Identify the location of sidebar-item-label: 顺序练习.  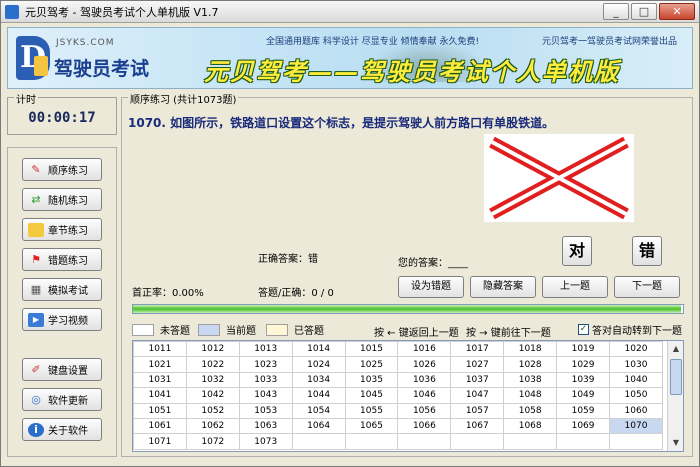
(68, 171).